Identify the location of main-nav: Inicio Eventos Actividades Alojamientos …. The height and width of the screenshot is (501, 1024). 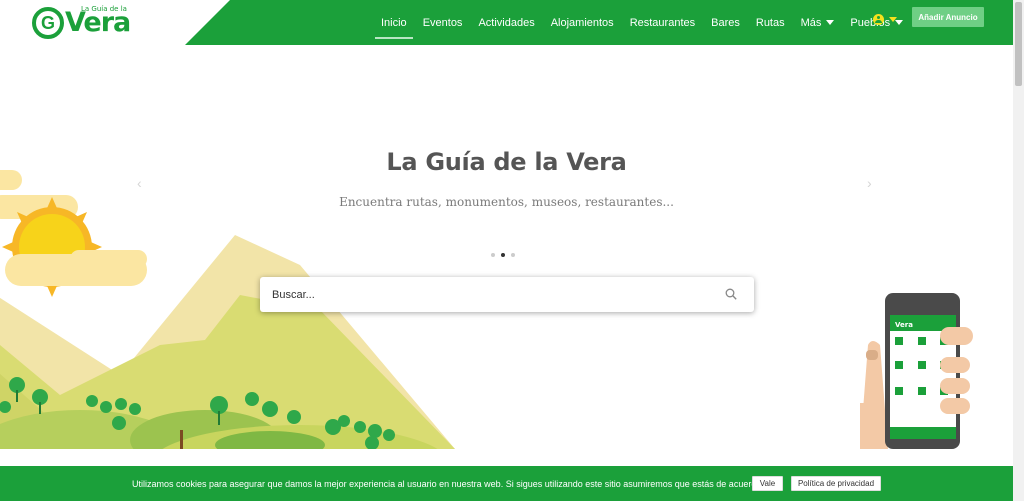
(642, 22).